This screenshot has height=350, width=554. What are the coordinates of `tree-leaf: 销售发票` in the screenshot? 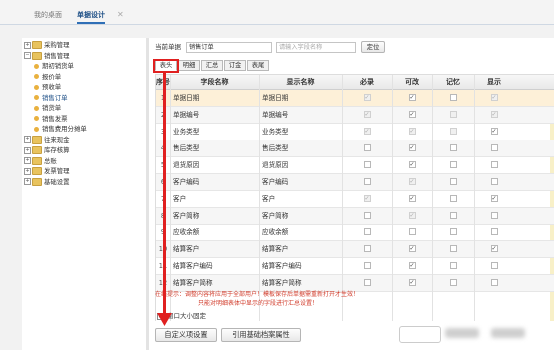 It's located at (51, 119).